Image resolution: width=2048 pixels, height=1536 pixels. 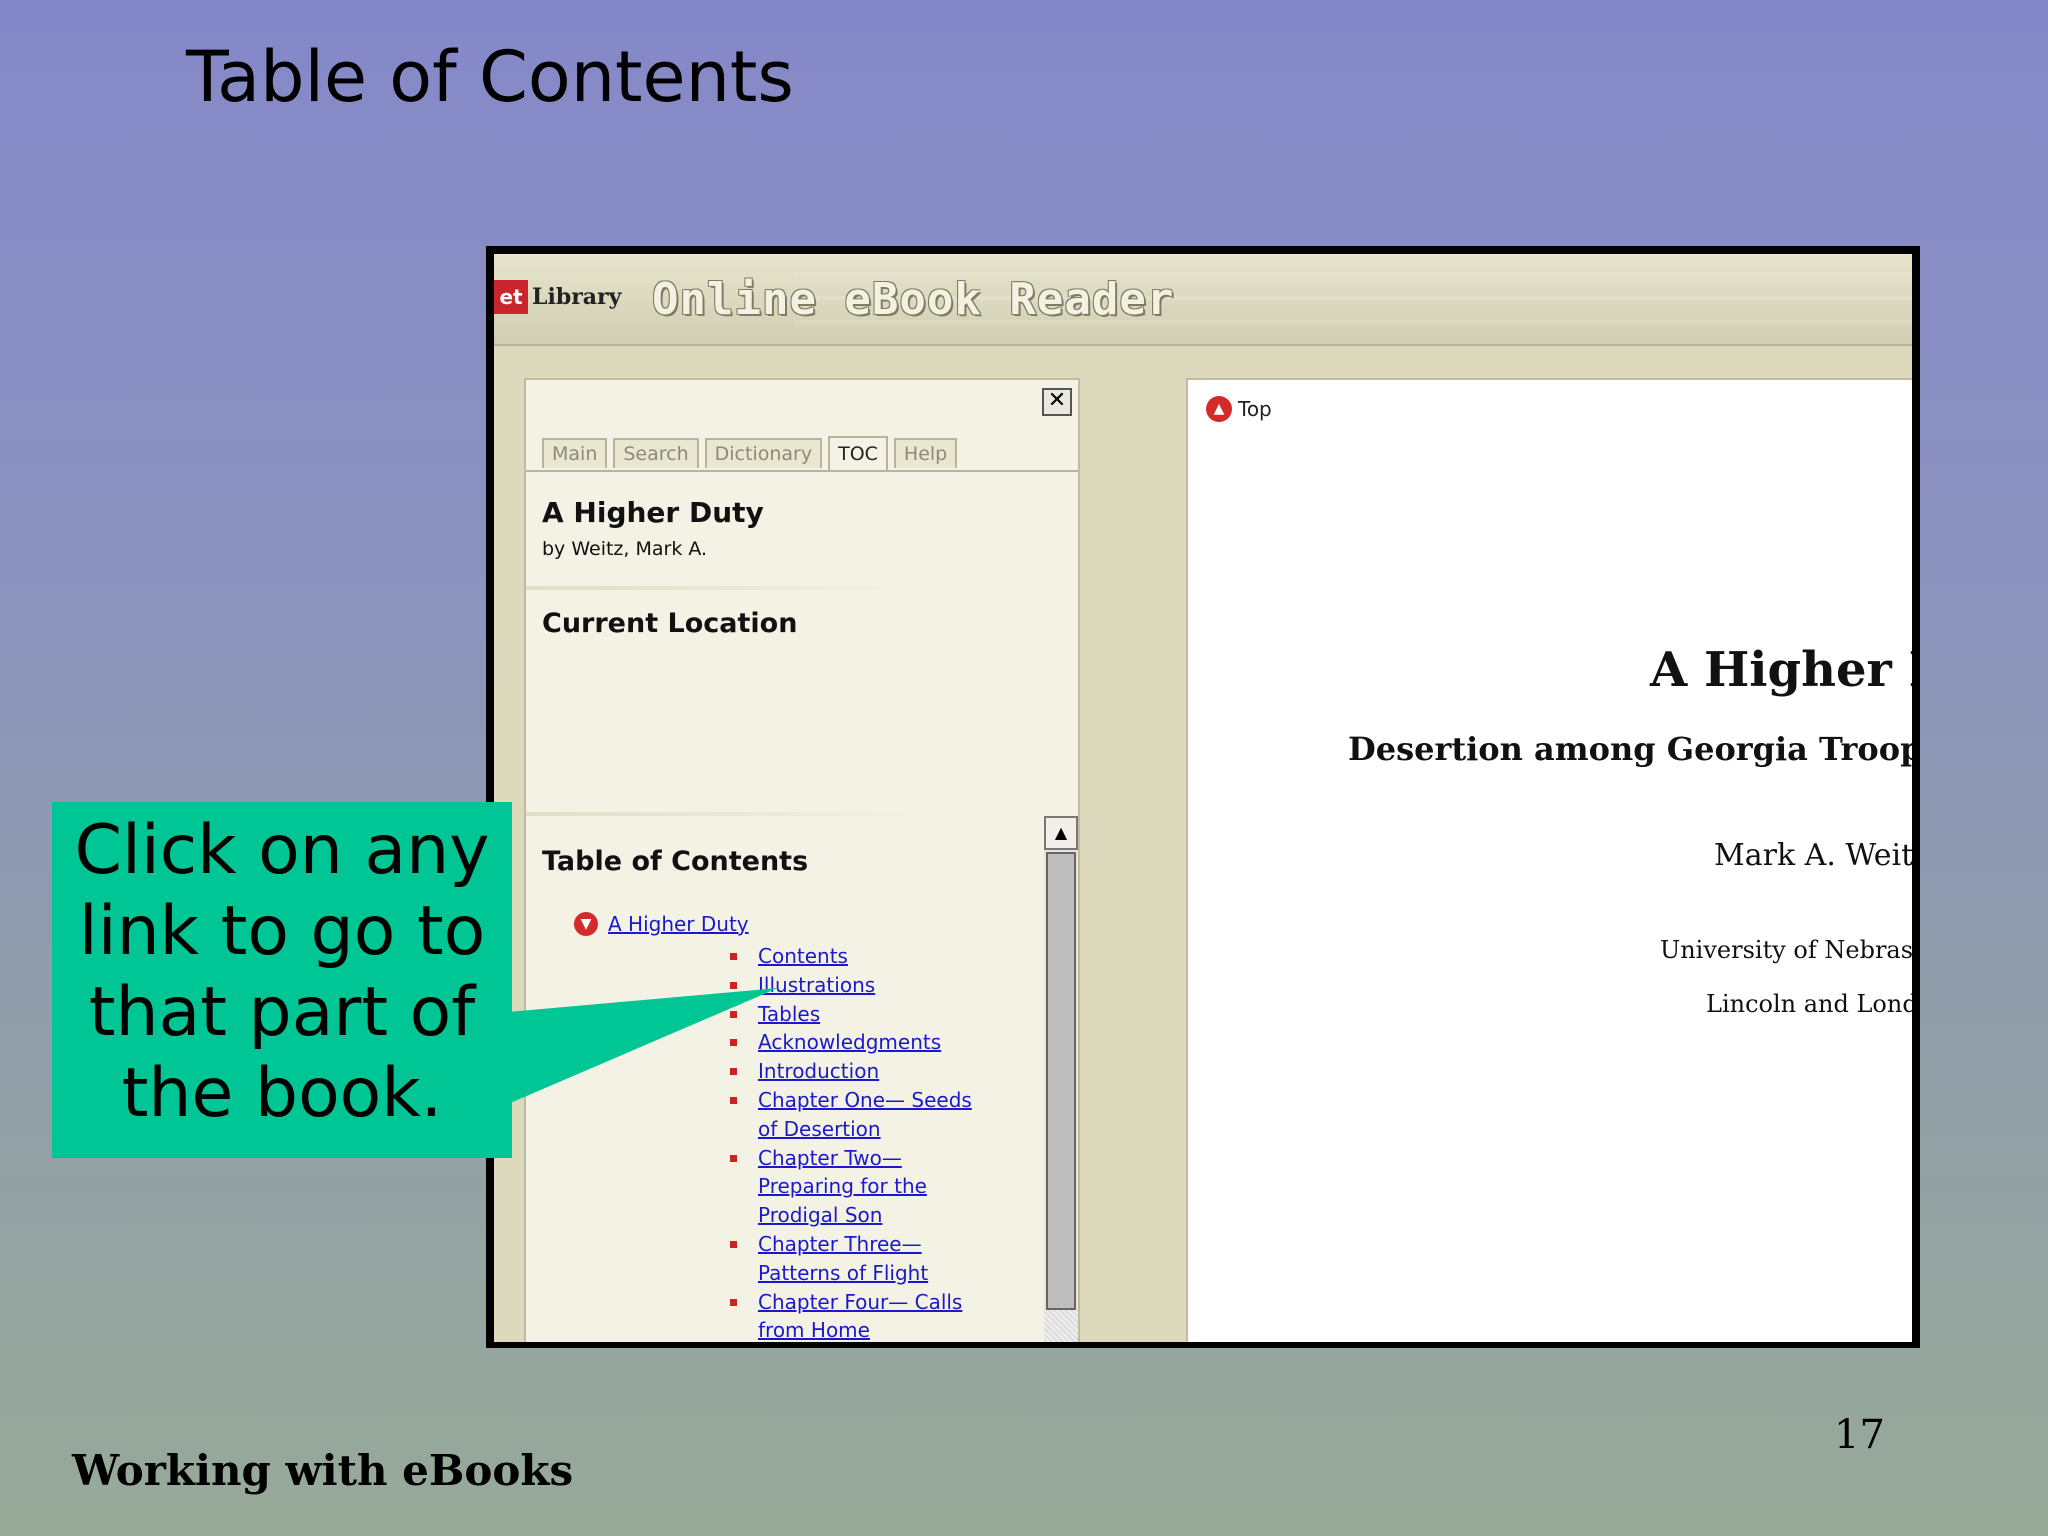 I want to click on page-number: 17, so click(x=1859, y=1435).